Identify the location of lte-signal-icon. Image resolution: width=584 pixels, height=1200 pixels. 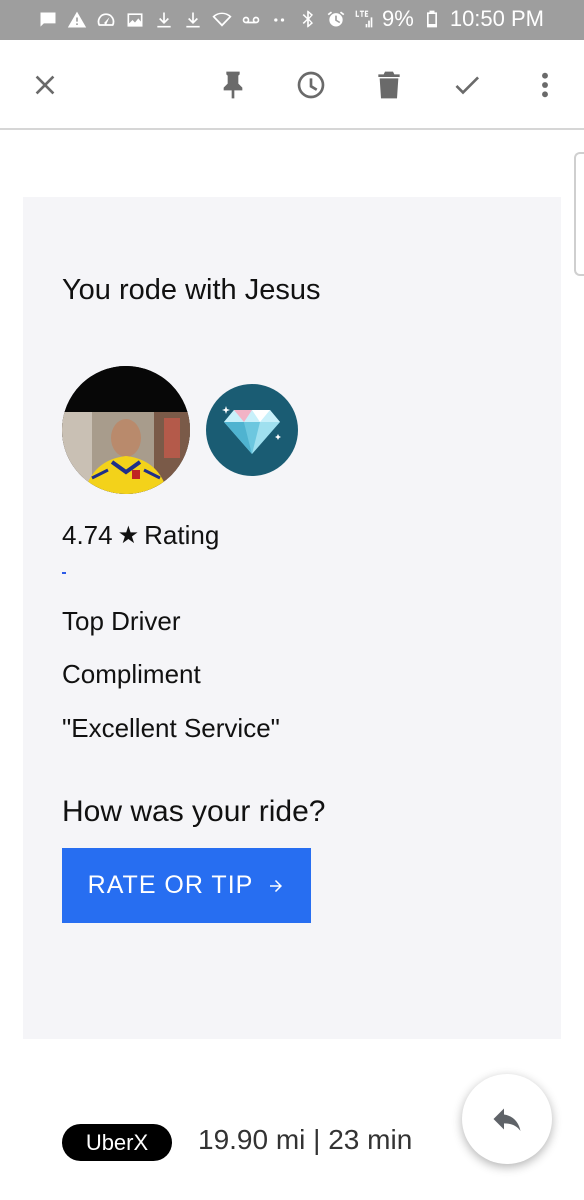
(364, 19).